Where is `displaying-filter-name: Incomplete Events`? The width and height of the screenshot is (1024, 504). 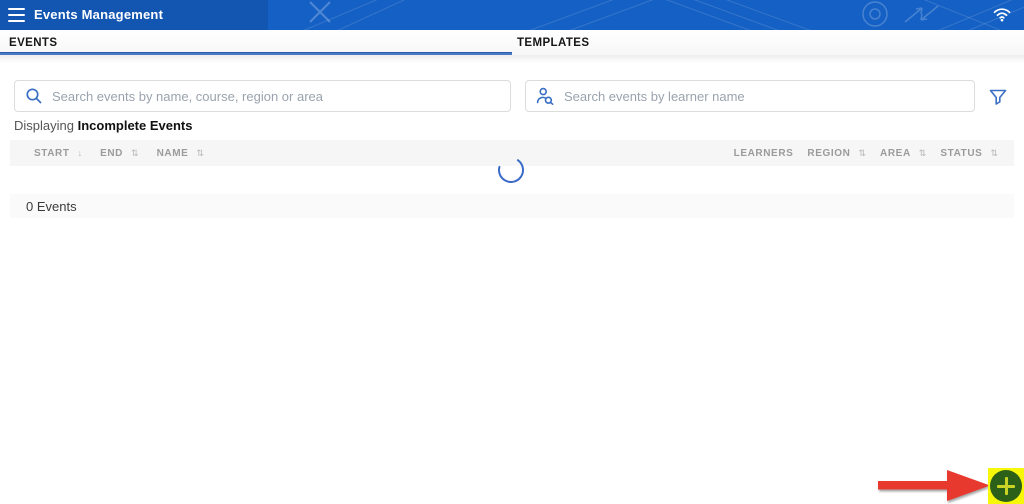
displaying-filter-name: Incomplete Events is located at coordinates (135, 125).